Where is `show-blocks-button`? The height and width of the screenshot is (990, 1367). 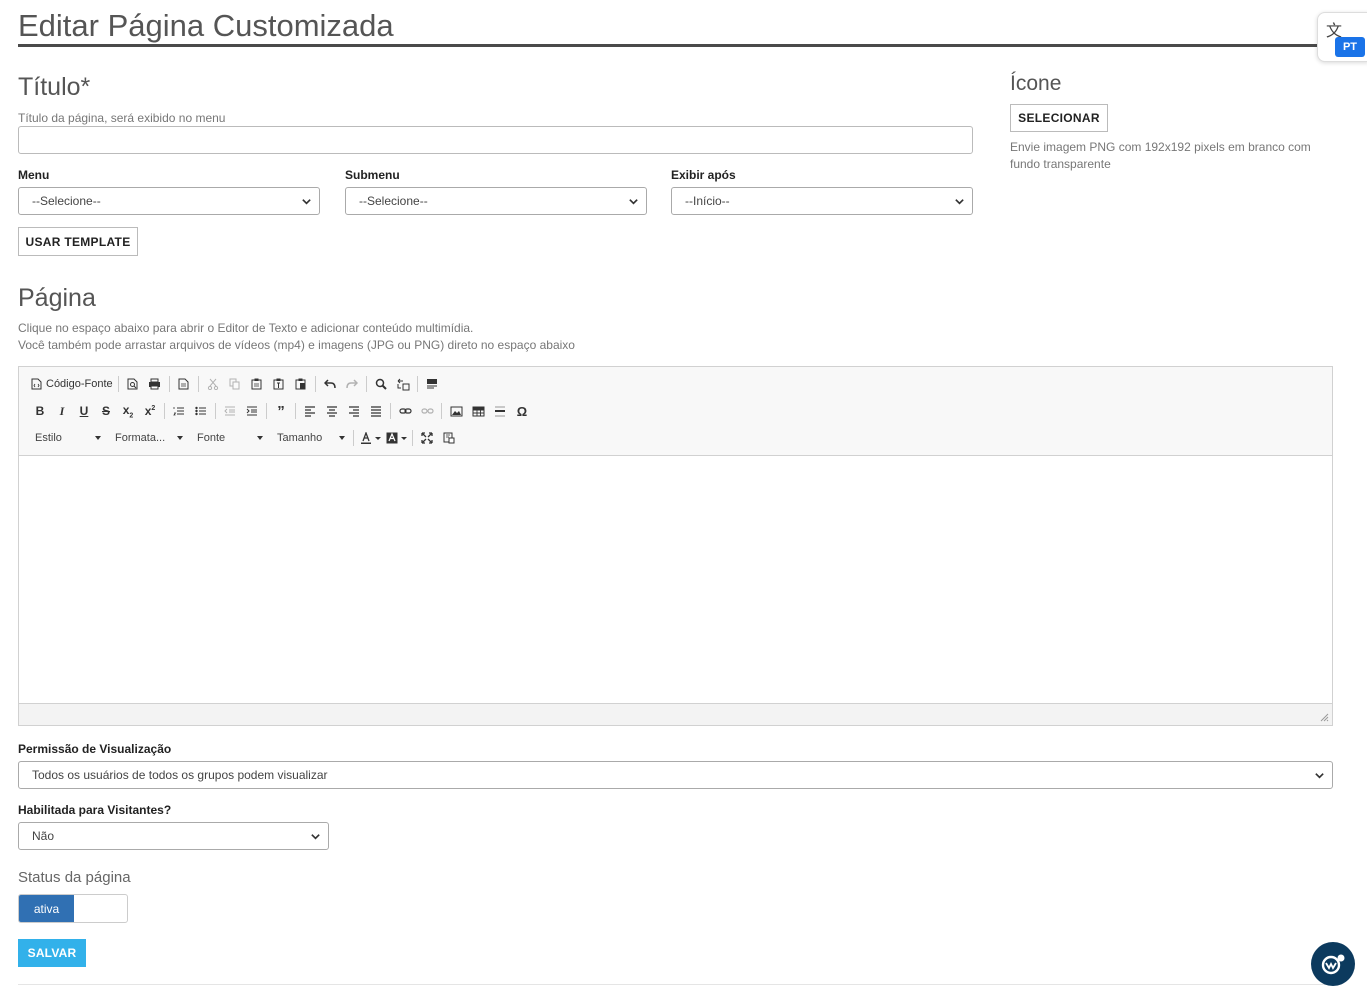 show-blocks-button is located at coordinates (432, 384).